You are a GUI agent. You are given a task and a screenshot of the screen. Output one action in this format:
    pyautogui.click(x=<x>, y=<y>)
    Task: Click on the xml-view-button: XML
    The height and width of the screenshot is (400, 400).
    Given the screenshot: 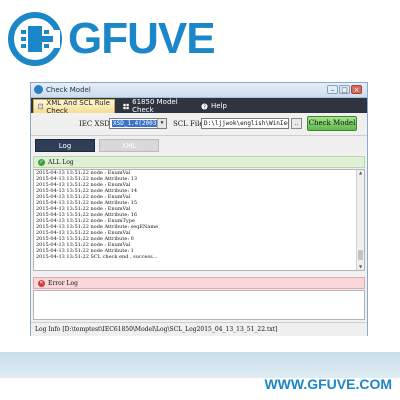 What is the action you would take?
    pyautogui.click(x=129, y=145)
    